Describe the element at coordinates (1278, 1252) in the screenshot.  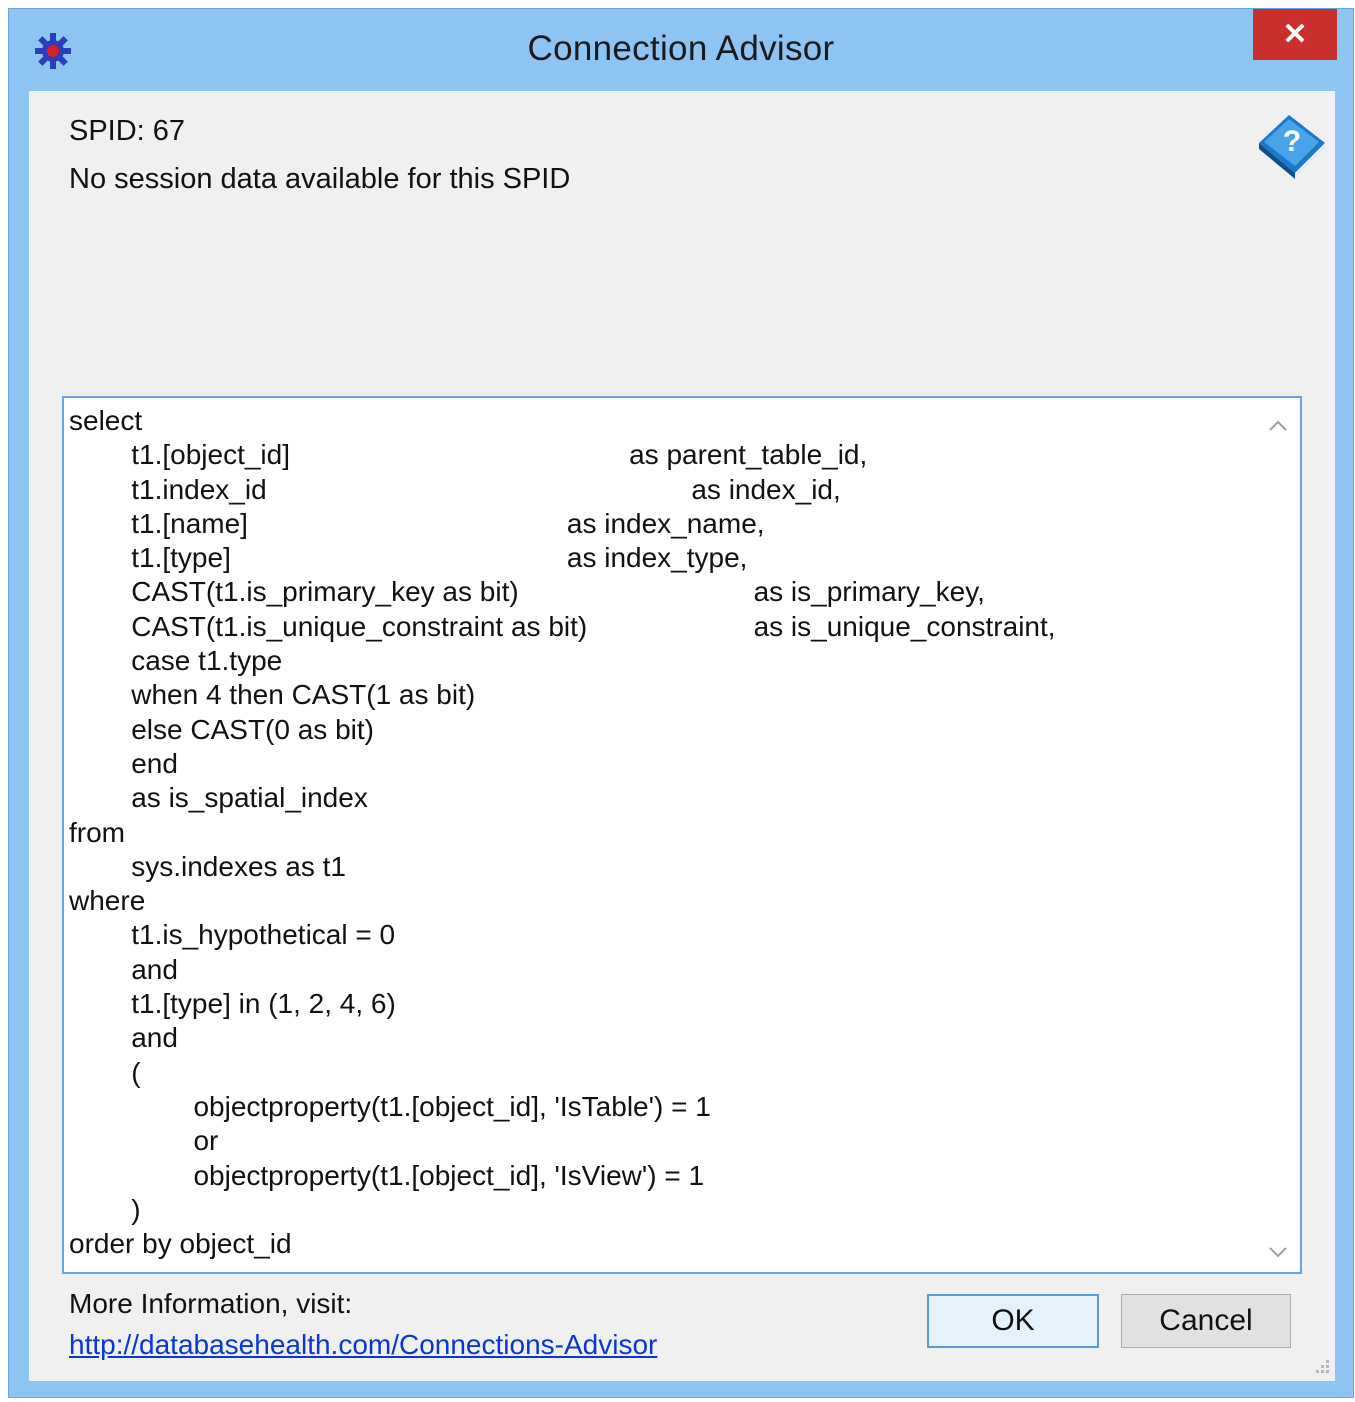
I see `scroll-down-icon` at that location.